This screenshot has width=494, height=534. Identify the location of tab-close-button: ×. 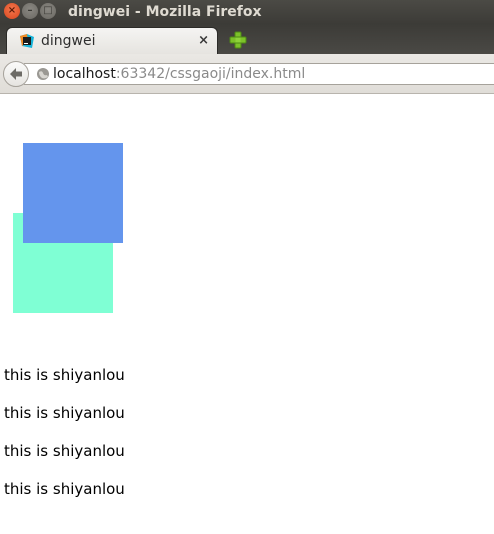
(203, 41).